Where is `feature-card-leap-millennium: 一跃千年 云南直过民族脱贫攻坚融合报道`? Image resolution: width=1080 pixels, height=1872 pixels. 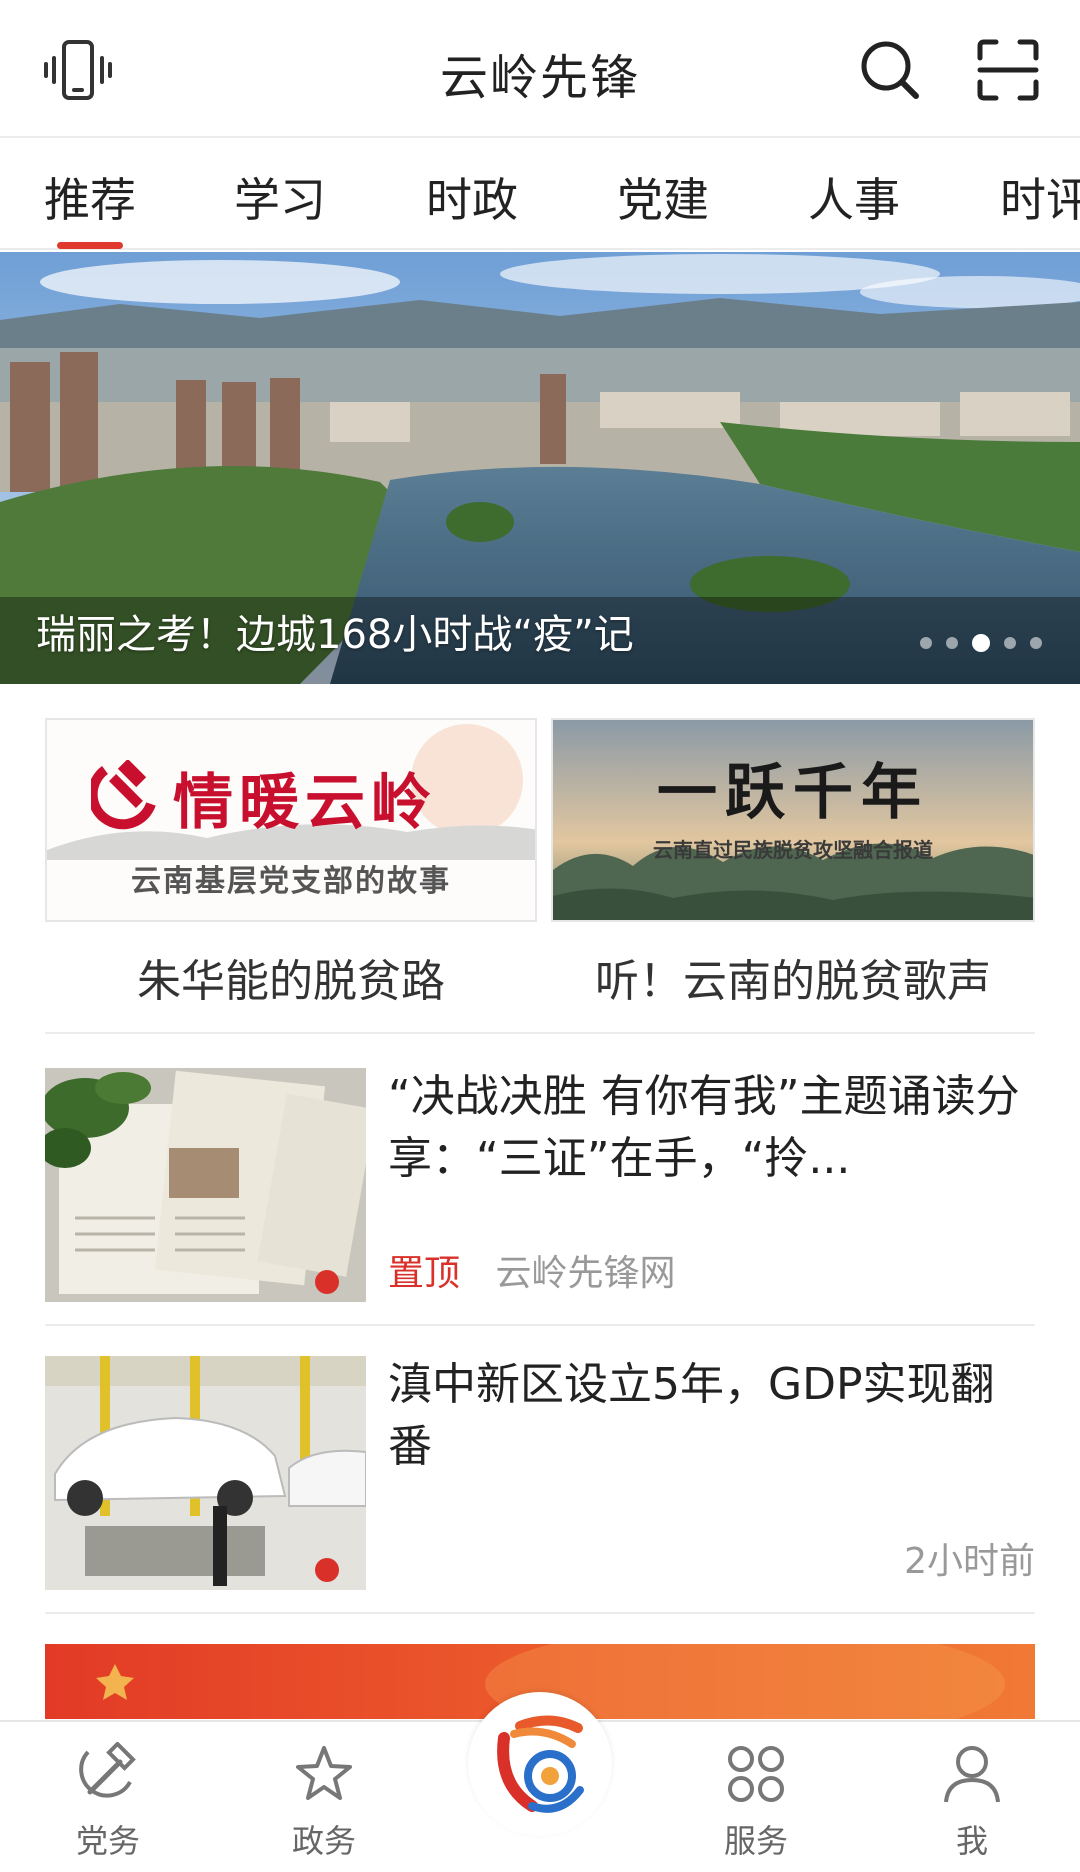 feature-card-leap-millennium: 一跃千年 云南直过民族脱贫攻坚融合报道 is located at coordinates (793, 820).